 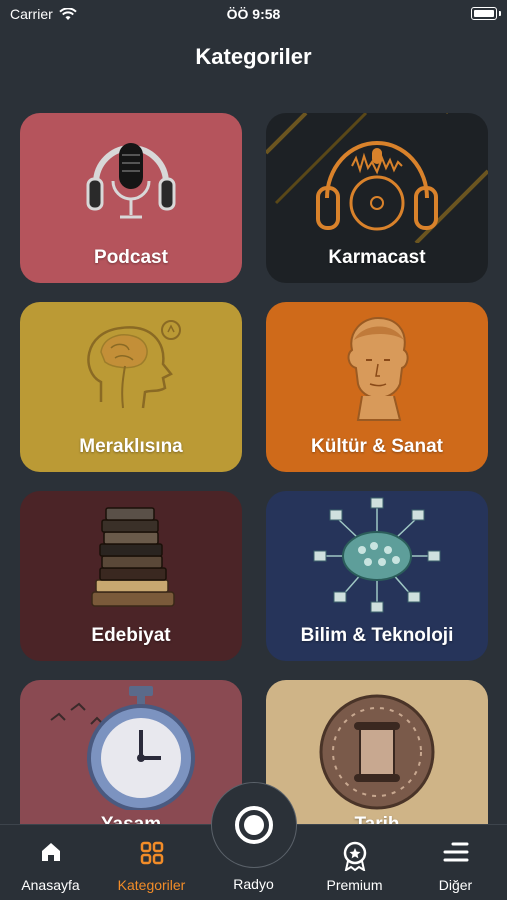 I want to click on tab-radyo-label: Radyo, so click(x=253, y=884).